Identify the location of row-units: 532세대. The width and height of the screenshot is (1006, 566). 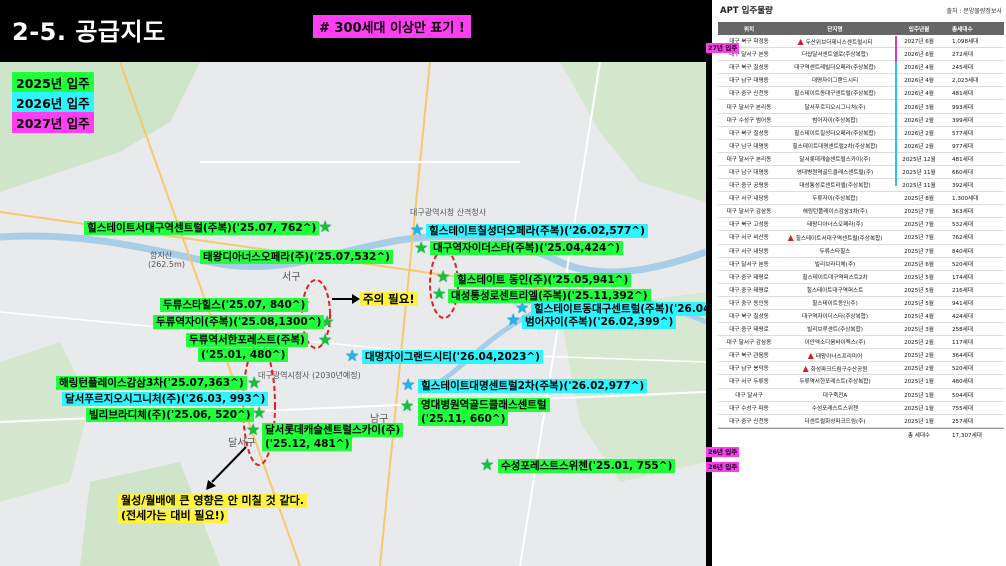
(962, 225).